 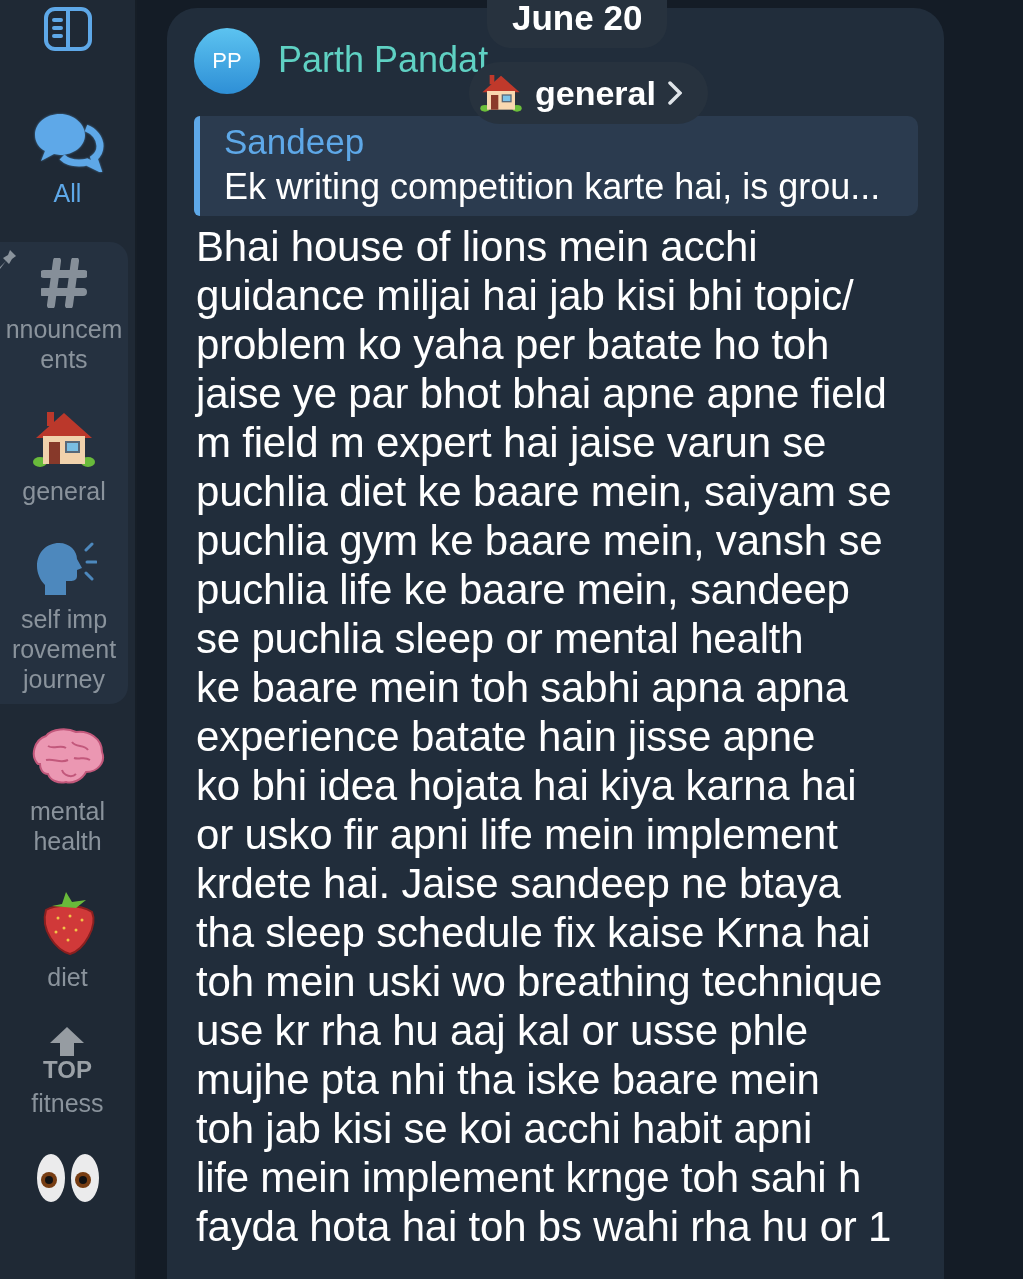 What do you see at coordinates (295, 142) in the screenshot?
I see `reply-author: Sandeep` at bounding box center [295, 142].